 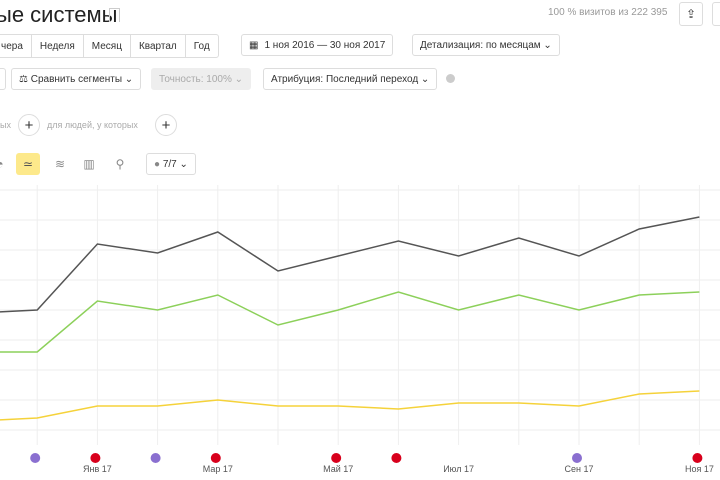 What do you see at coordinates (3, 79) in the screenshot?
I see `segment-button` at bounding box center [3, 79].